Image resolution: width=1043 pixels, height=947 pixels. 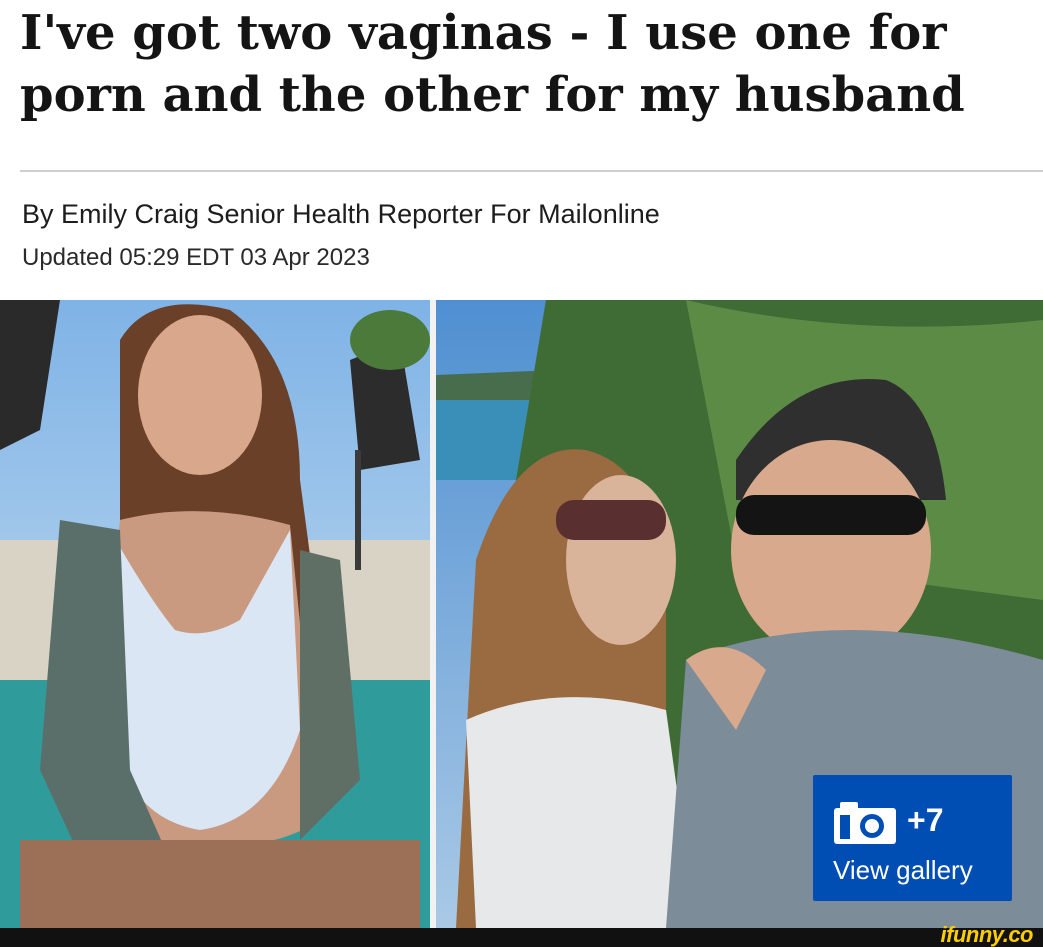 I want to click on view-gallery-button: +7 View gallery, so click(x=912, y=838).